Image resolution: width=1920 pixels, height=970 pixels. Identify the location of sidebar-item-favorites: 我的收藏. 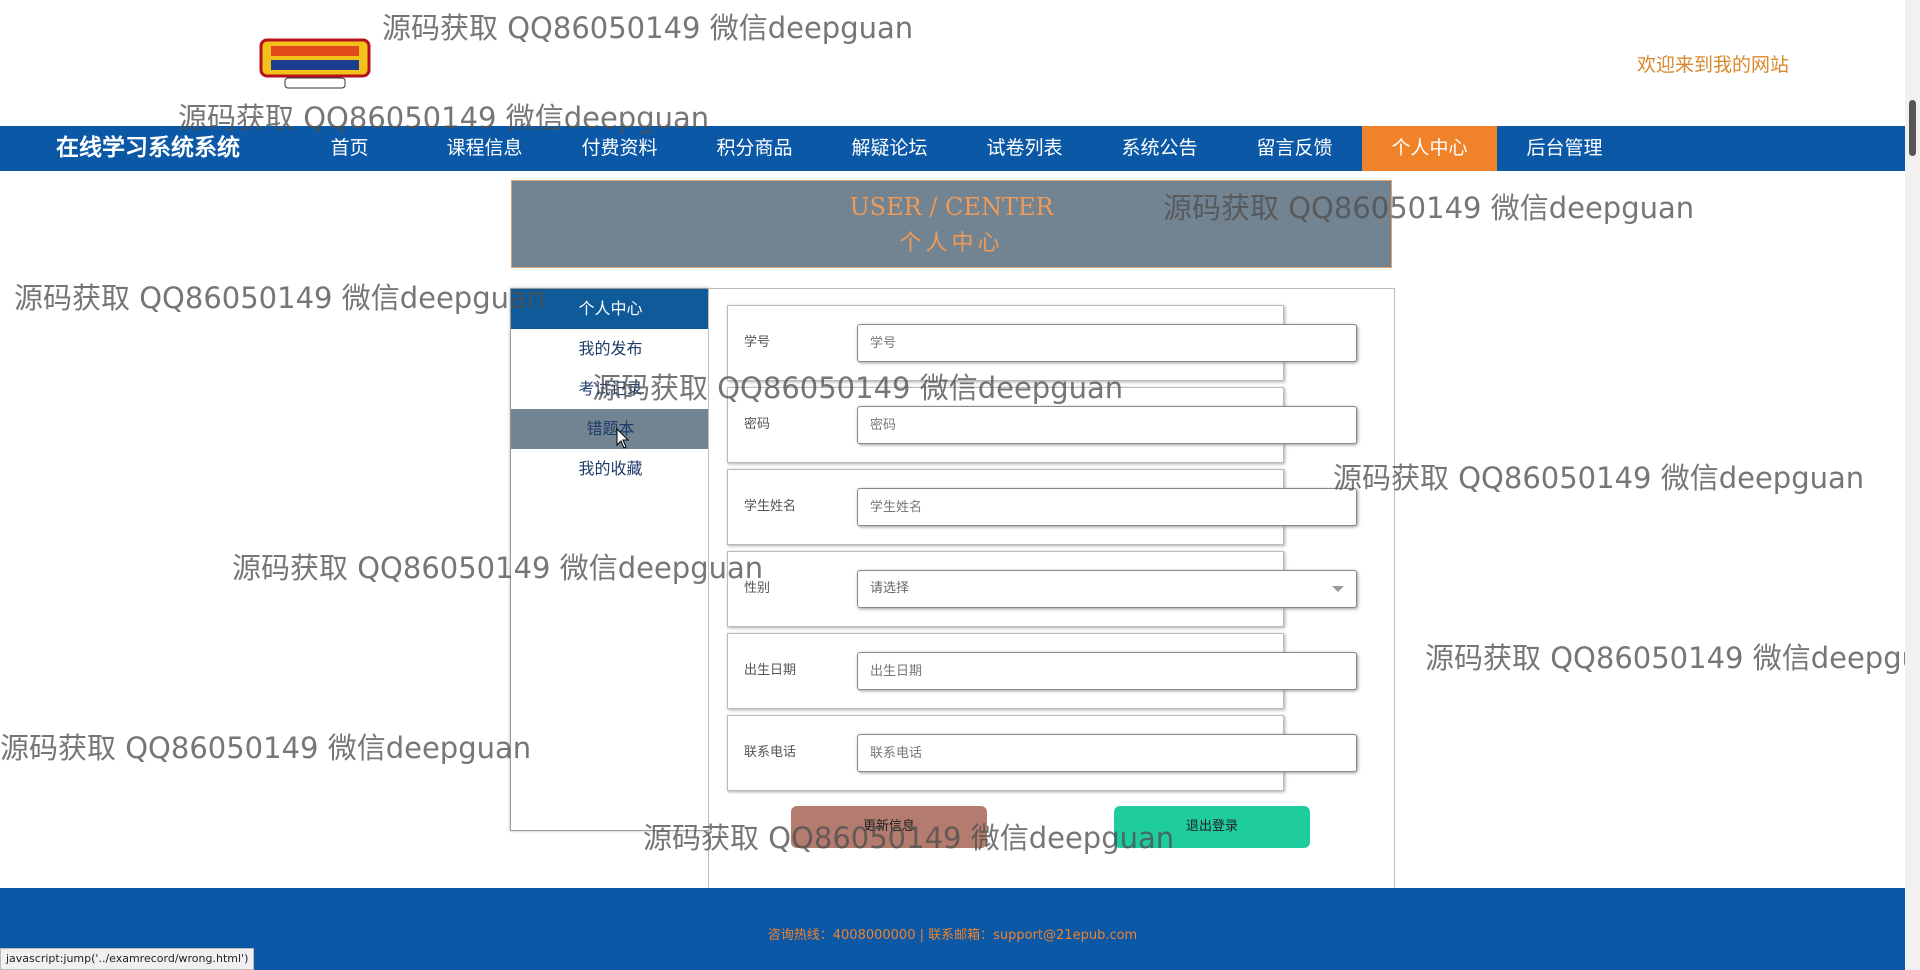
(610, 469).